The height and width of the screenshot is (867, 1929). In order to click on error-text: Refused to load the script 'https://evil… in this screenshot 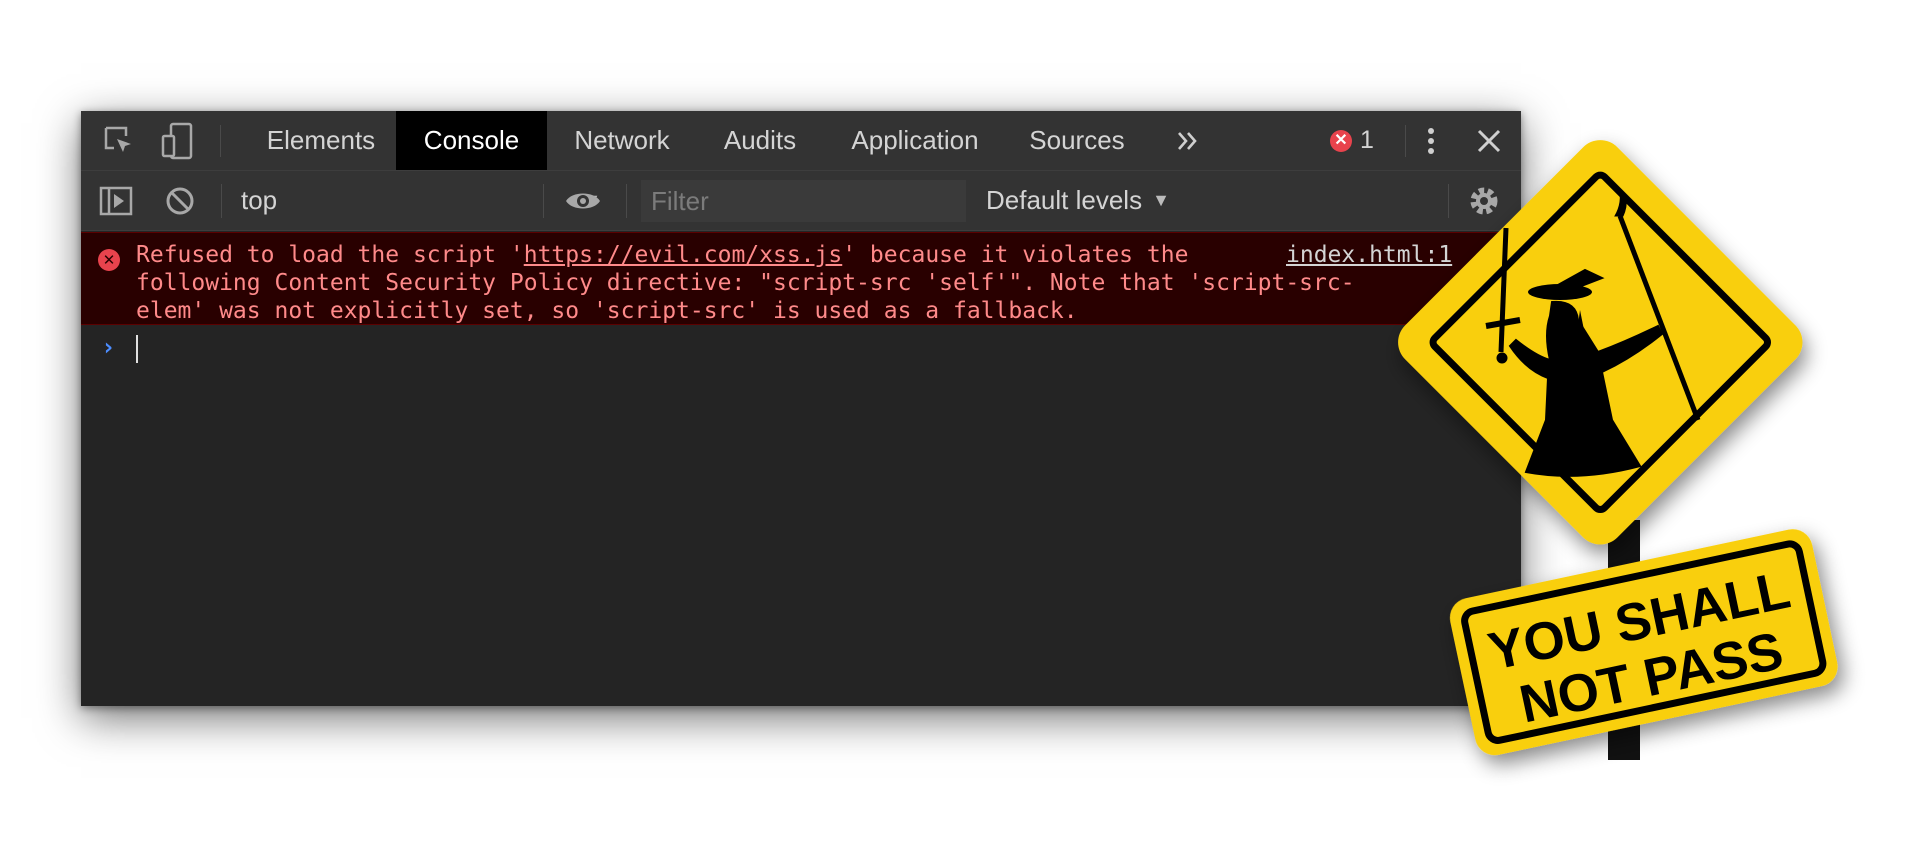, I will do `click(771, 283)`.